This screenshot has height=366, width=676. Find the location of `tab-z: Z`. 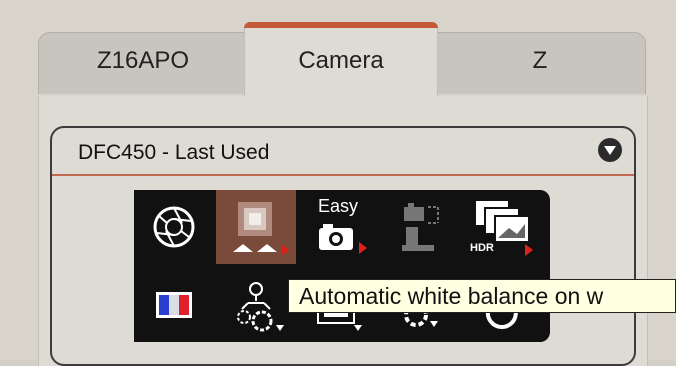

tab-z: Z is located at coordinates (540, 63).